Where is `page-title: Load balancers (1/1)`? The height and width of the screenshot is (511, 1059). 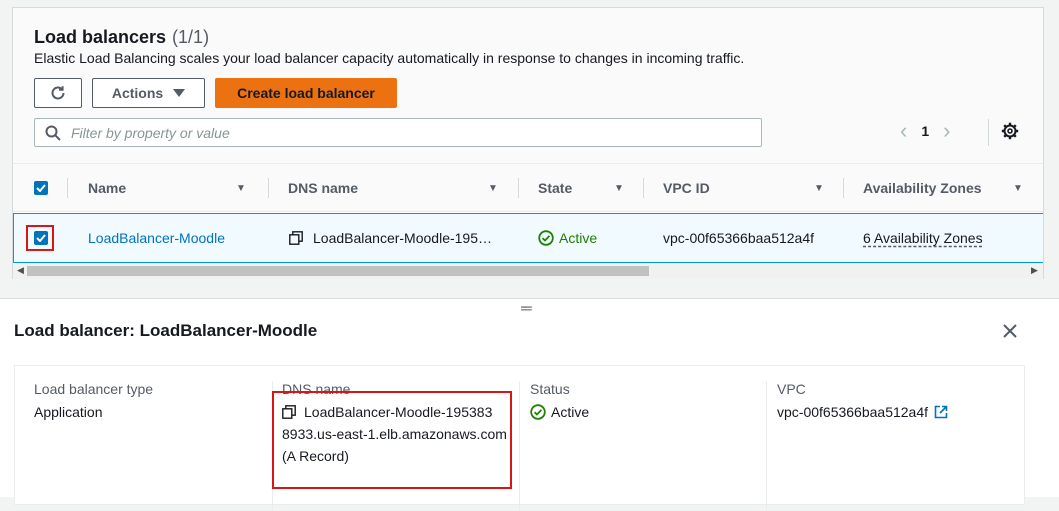 page-title: Load balancers (1/1) is located at coordinates (121, 37).